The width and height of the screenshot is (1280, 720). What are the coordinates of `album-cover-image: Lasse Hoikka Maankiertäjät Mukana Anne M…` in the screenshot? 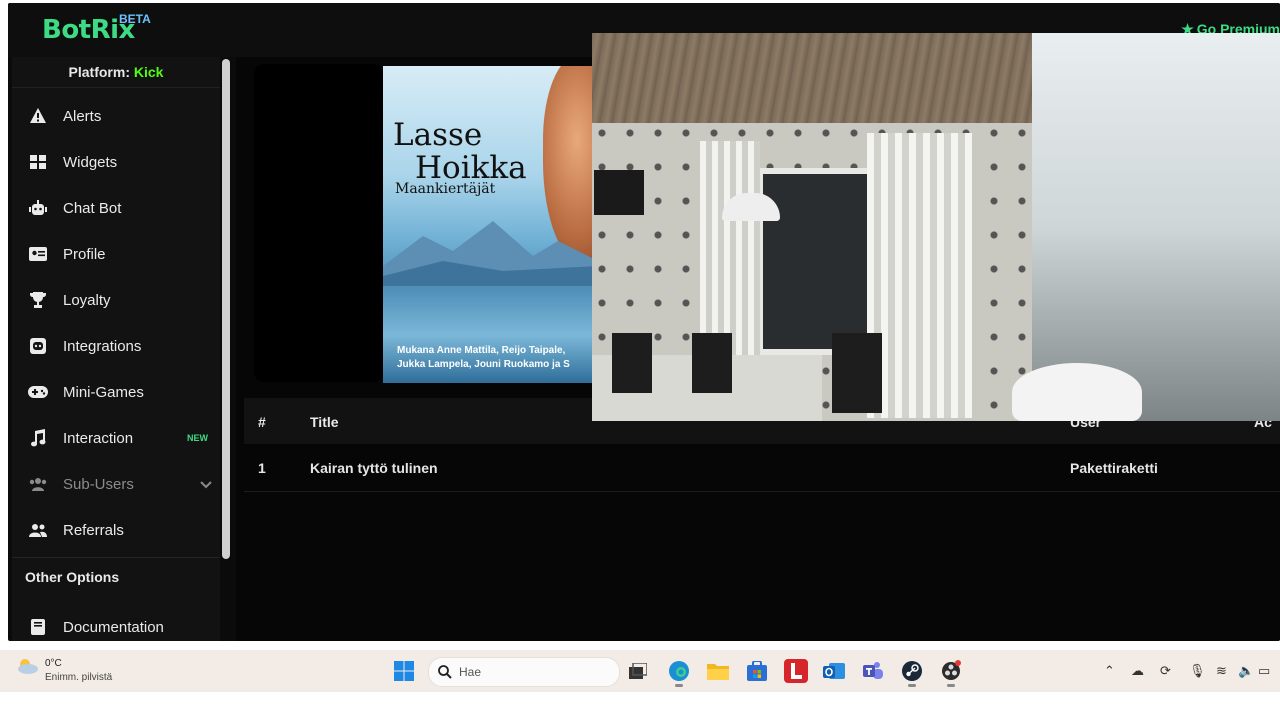 It's located at (490, 224).